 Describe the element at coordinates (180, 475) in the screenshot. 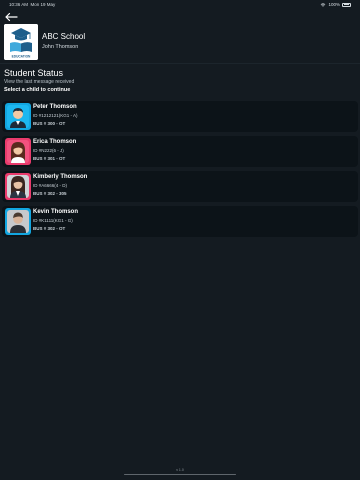

I see `home-indicator` at that location.